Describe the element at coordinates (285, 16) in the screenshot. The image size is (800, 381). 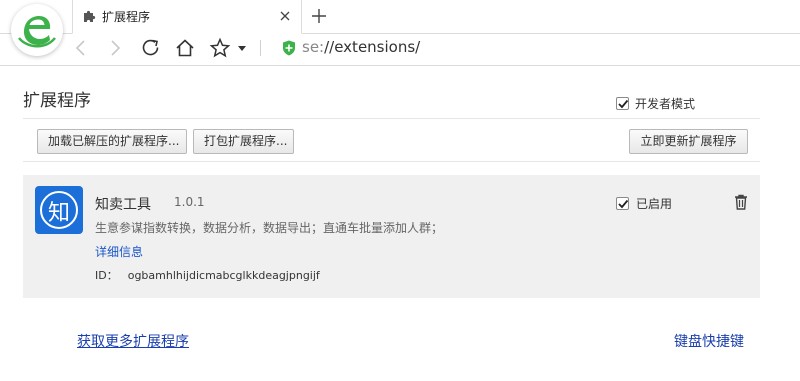
I see `close-tab-icon` at that location.